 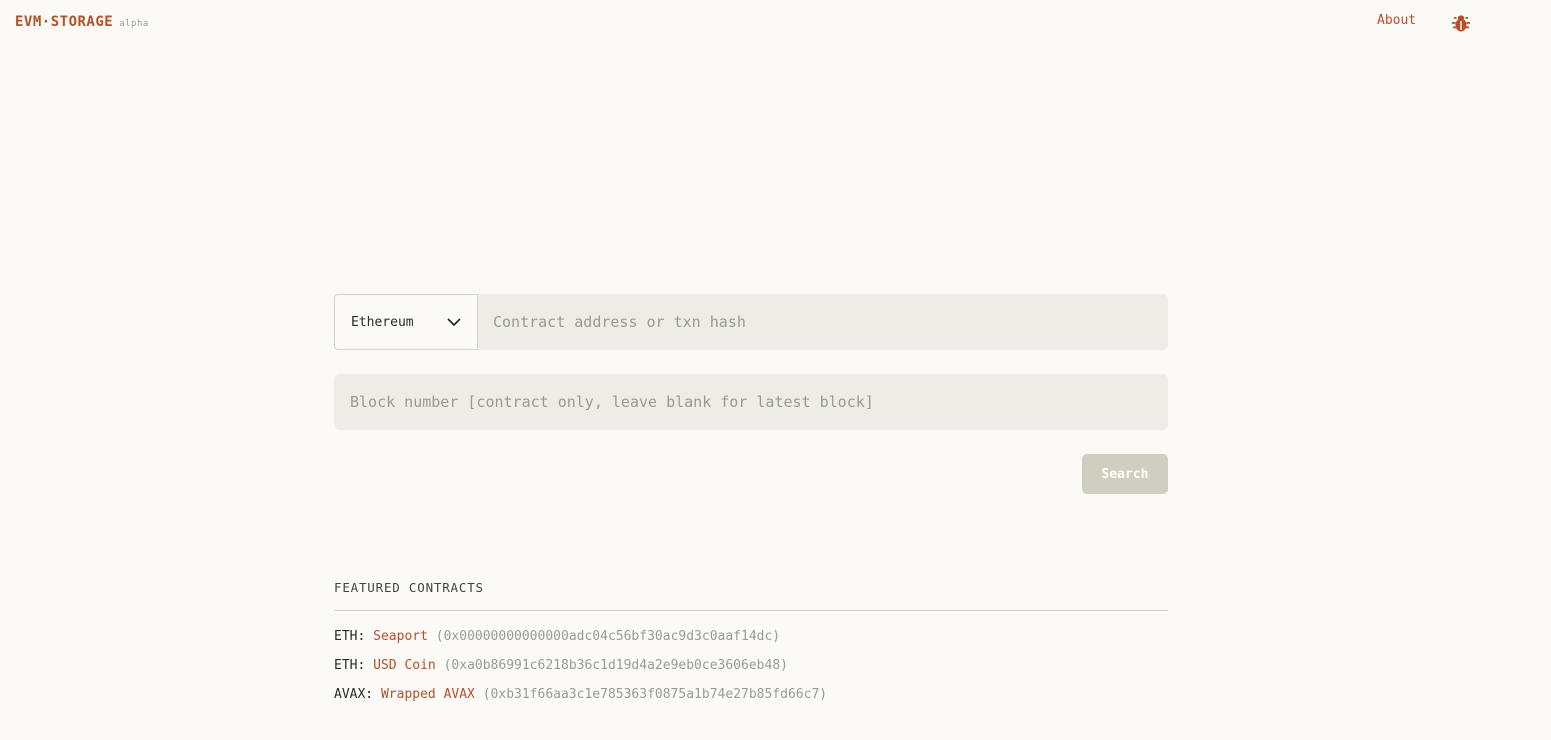 I want to click on contract-link: Seaport, so click(x=400, y=636).